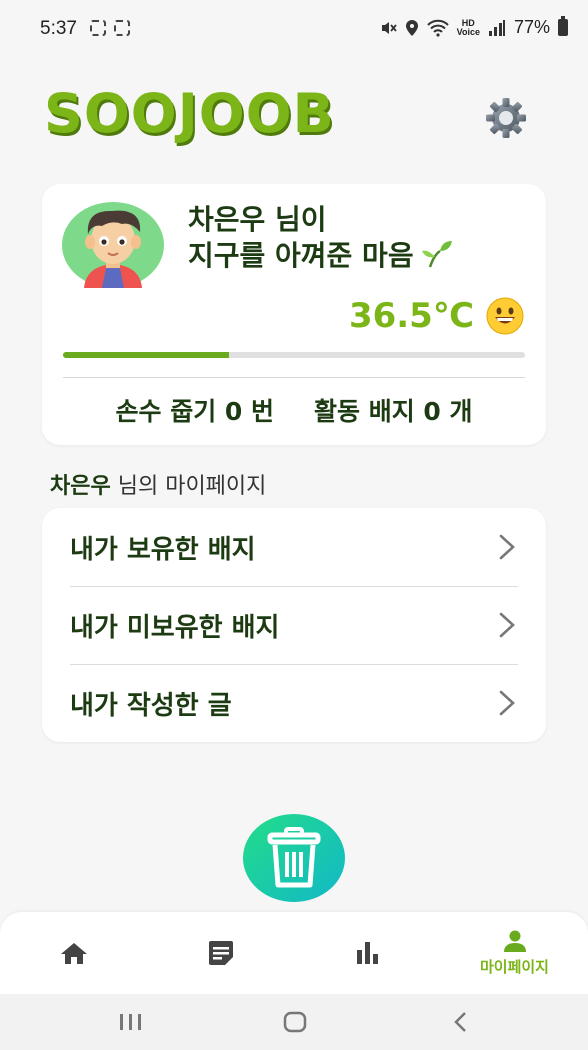 The image size is (588, 1050). Describe the element at coordinates (294, 355) in the screenshot. I see `temperature-progress-bar` at that location.